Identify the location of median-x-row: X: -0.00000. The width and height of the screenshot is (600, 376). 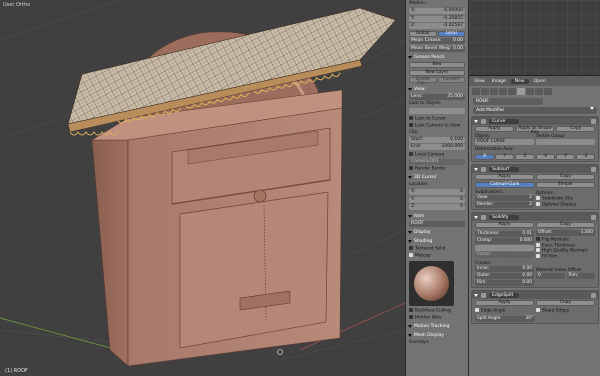
(437, 11).